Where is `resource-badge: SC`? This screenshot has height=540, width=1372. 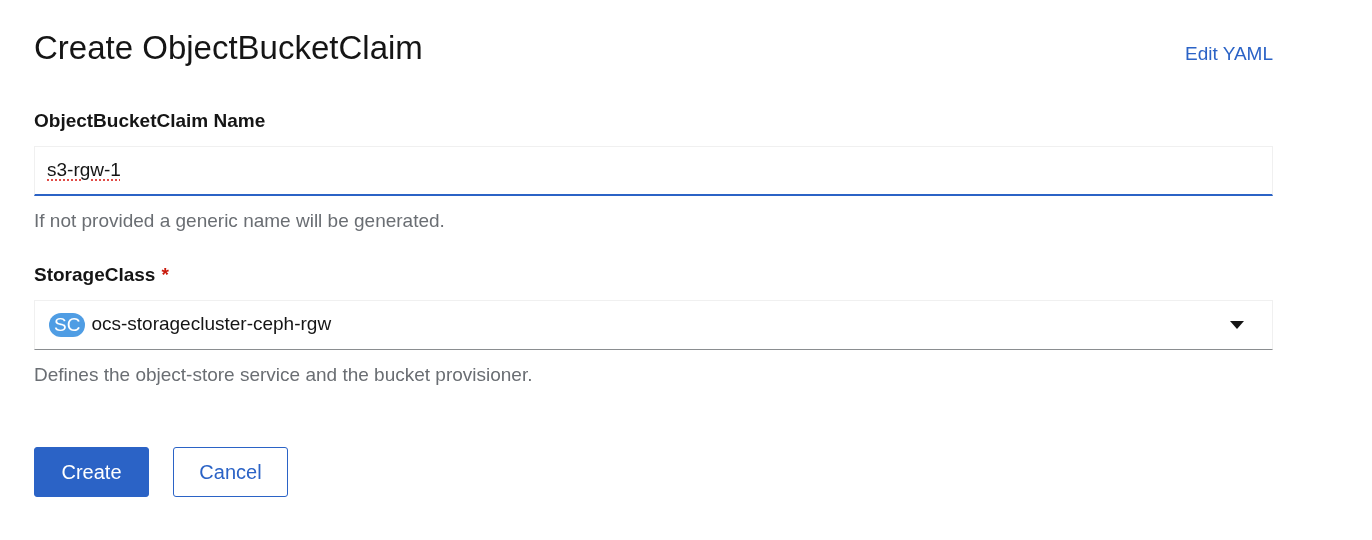 resource-badge: SC is located at coordinates (67, 324).